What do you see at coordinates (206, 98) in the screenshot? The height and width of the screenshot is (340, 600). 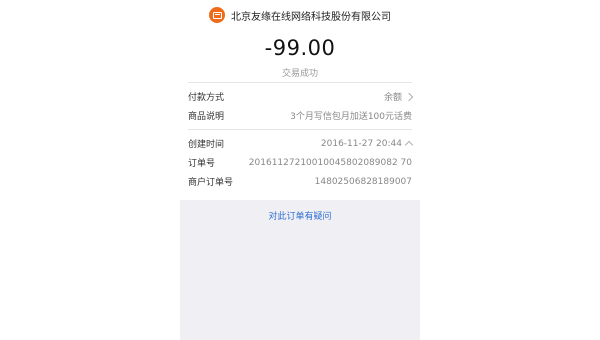 I see `payment-method-label: 付款方式` at bounding box center [206, 98].